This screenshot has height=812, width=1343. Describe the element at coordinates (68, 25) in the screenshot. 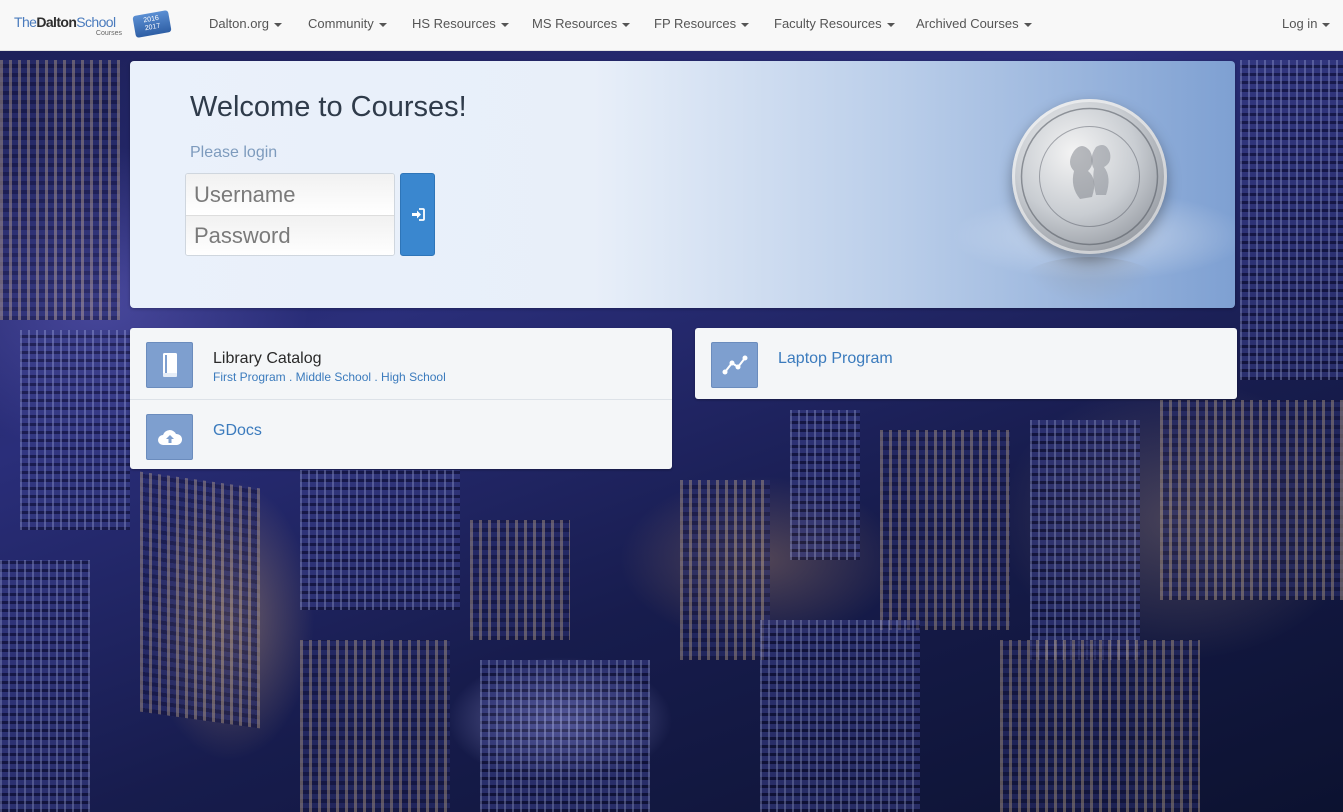

I see `logo-wordmark: TheDaltonSchool Courses` at that location.